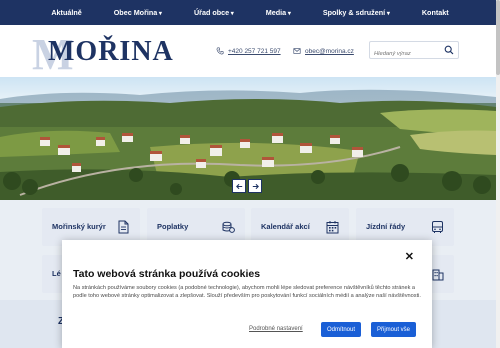 The width and height of the screenshot is (500, 348). What do you see at coordinates (437, 227) in the screenshot?
I see `bus-icon` at bounding box center [437, 227].